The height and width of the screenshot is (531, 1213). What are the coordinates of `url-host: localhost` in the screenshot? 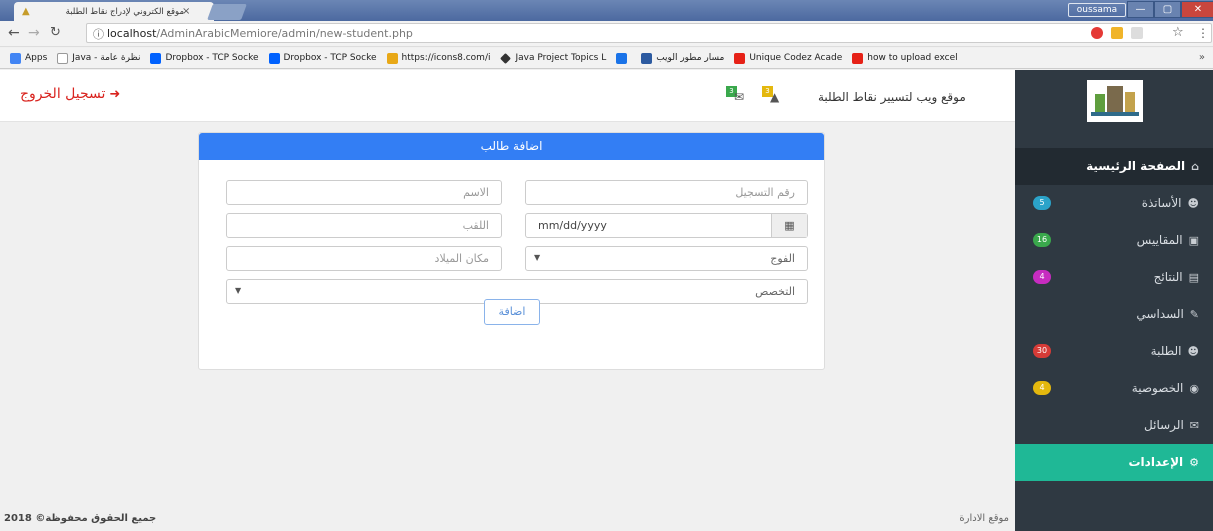 It's located at (132, 33).